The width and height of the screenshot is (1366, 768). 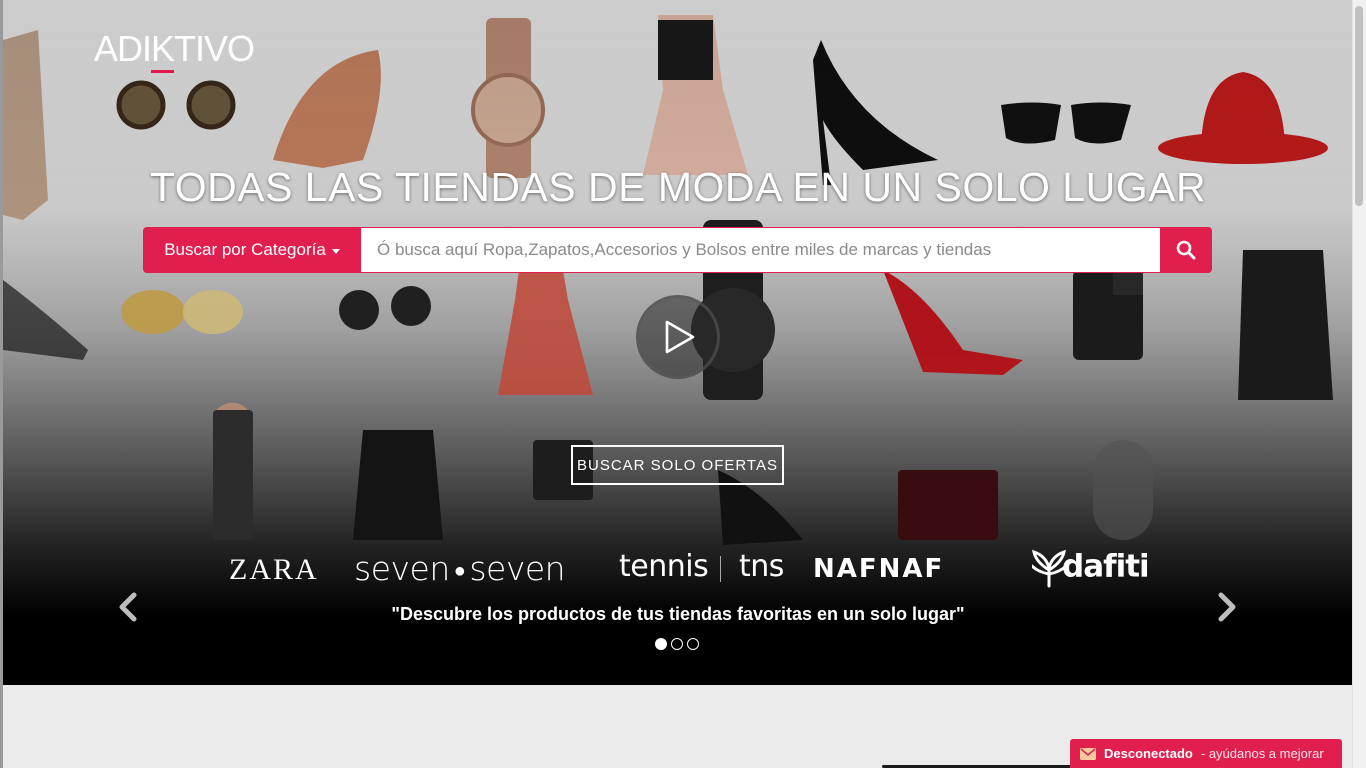 I want to click on mail-icon, so click(x=1088, y=753).